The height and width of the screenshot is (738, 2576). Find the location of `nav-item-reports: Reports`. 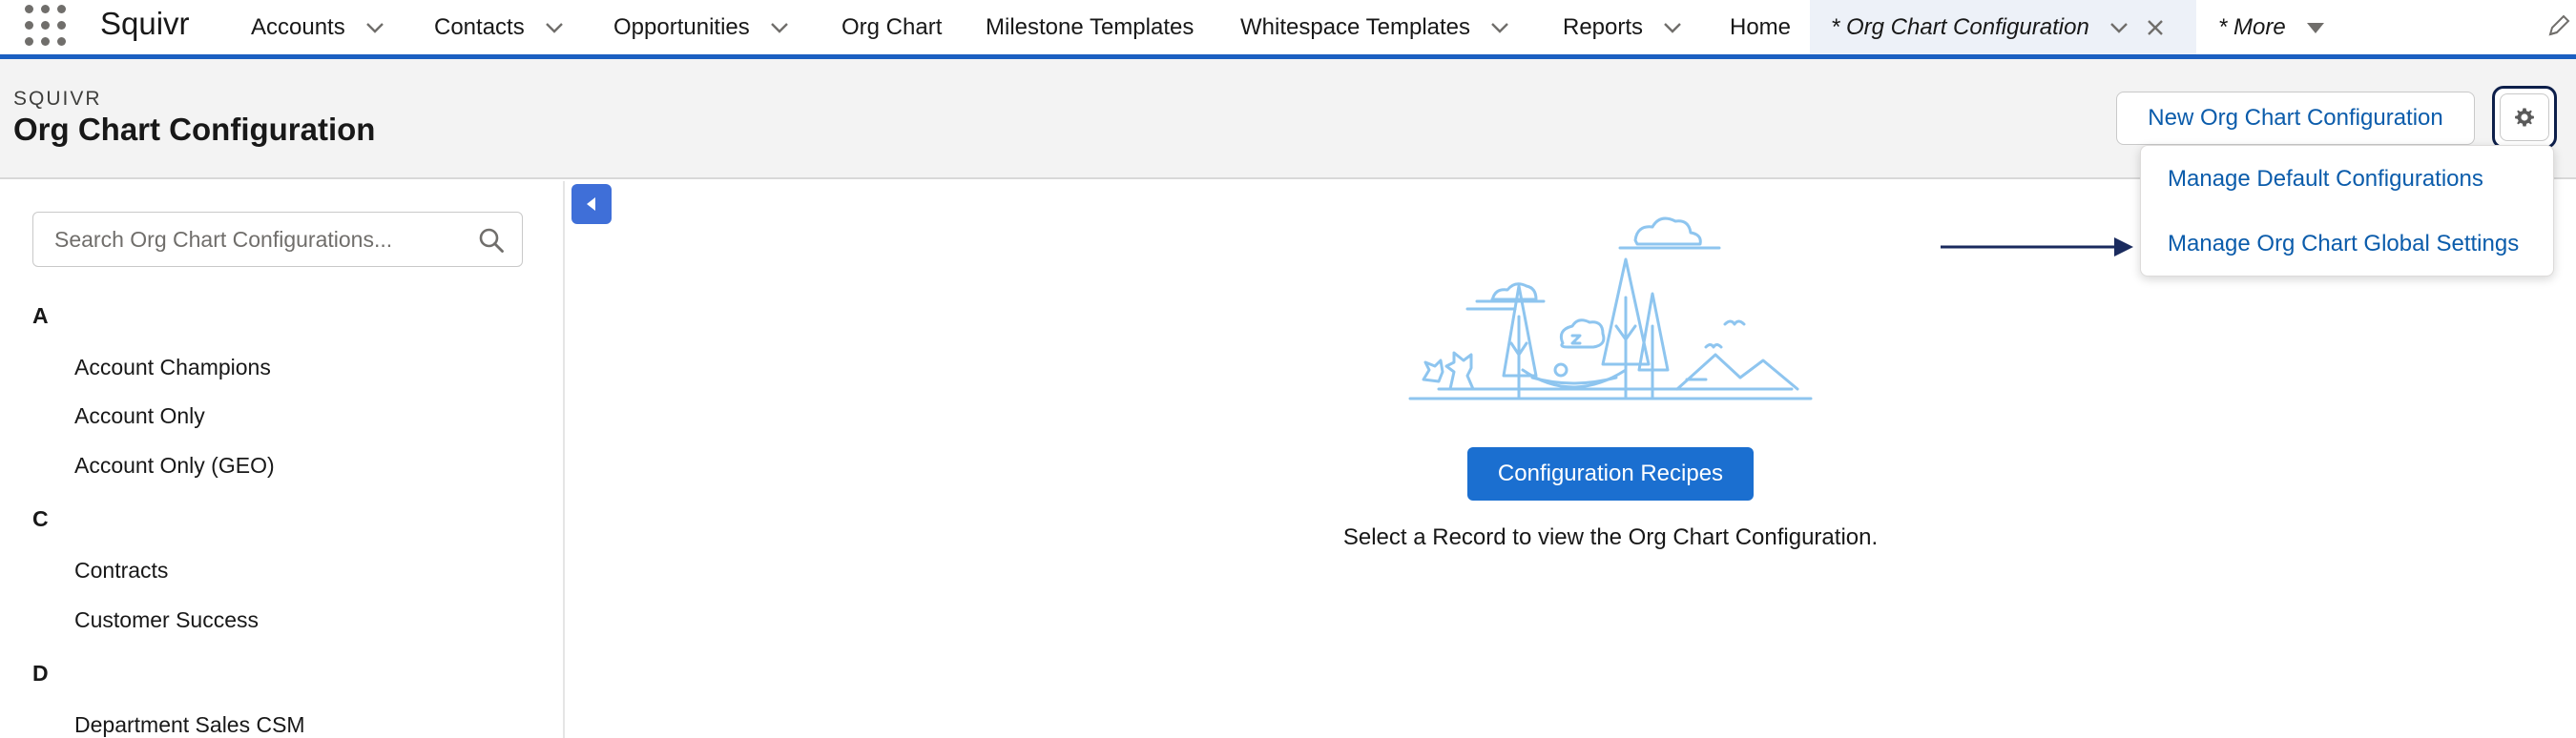

nav-item-reports: Reports is located at coordinates (1624, 27).